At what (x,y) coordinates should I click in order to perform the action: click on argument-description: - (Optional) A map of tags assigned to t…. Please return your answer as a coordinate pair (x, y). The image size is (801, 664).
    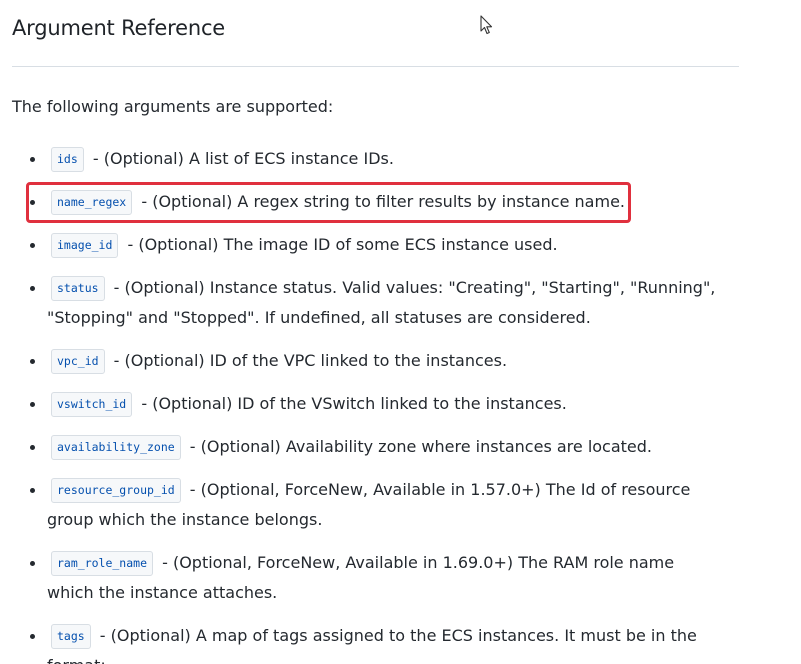
    Looking at the image, I should click on (372, 645).